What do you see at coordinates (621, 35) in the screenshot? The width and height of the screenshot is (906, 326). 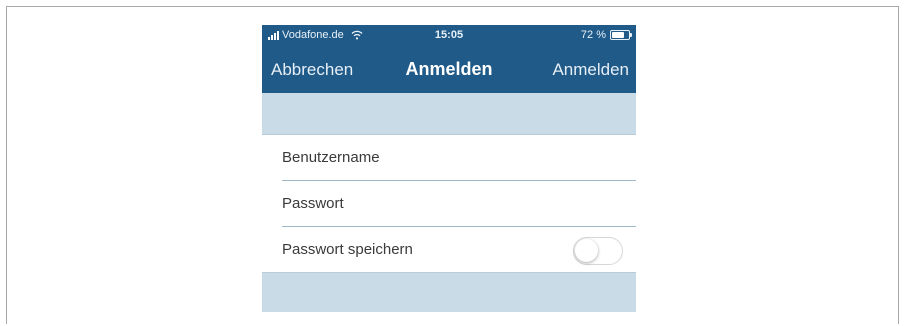 I see `battery-icon` at bounding box center [621, 35].